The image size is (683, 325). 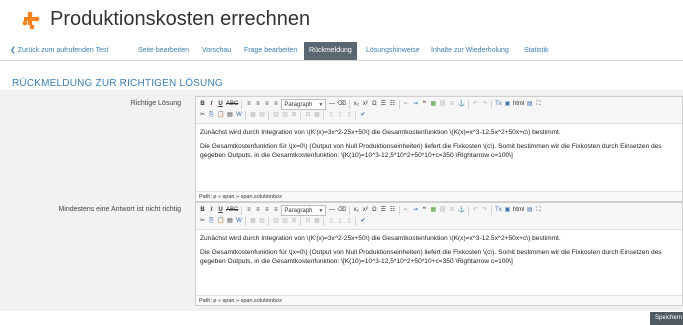 What do you see at coordinates (393, 51) in the screenshot?
I see `tab-solution-hints: Lösungshinweise` at bounding box center [393, 51].